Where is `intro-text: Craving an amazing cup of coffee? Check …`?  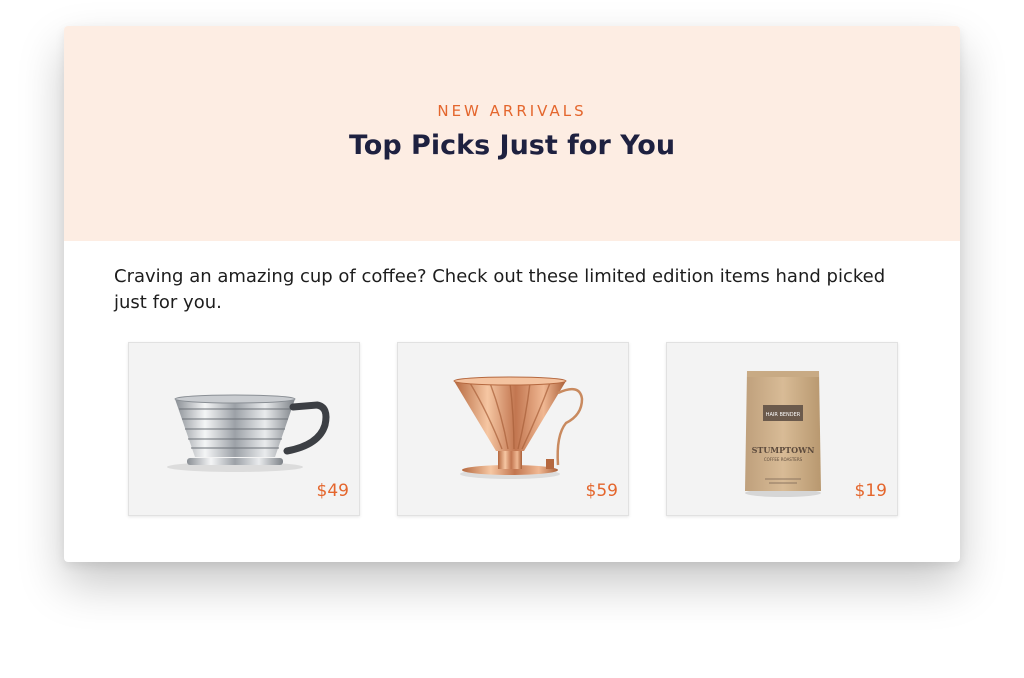
intro-text: Craving an amazing cup of coffee? Check … is located at coordinates (500, 289).